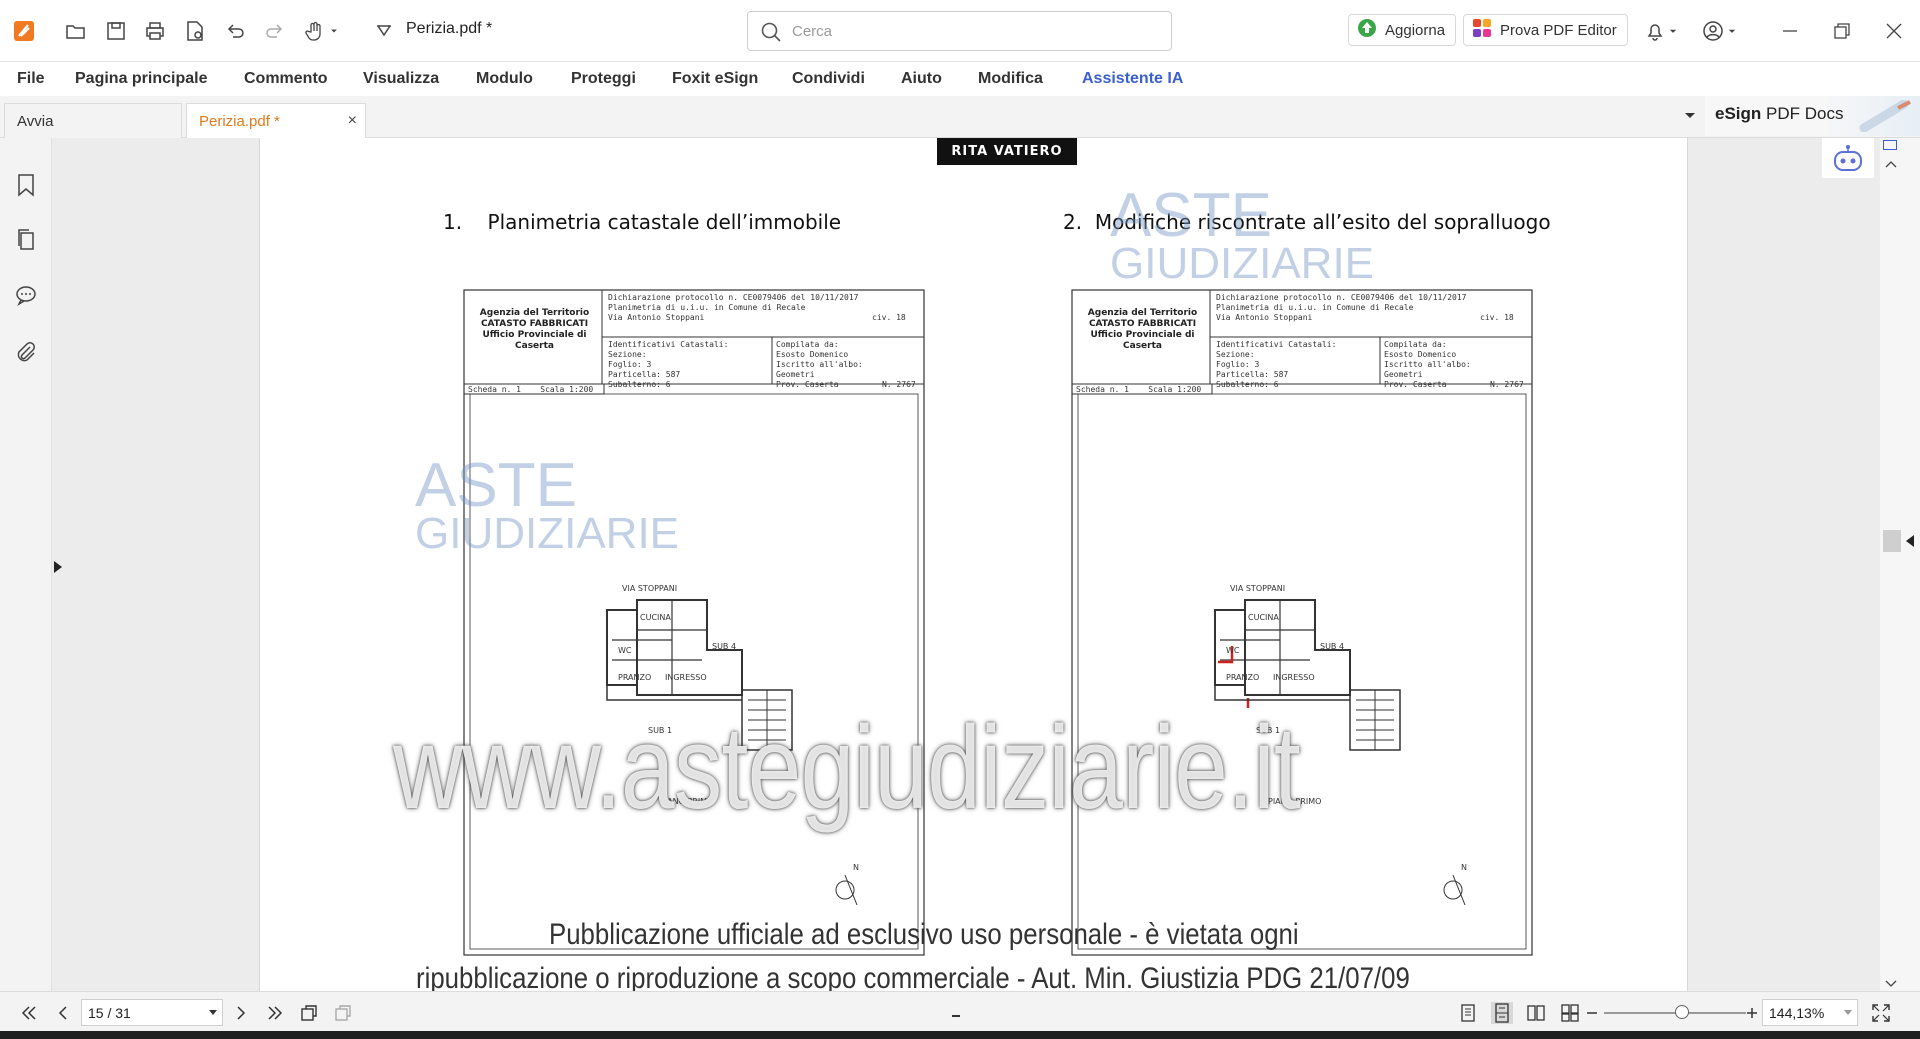 The width and height of the screenshot is (1920, 1039). I want to click on close-icon, so click(1894, 31).